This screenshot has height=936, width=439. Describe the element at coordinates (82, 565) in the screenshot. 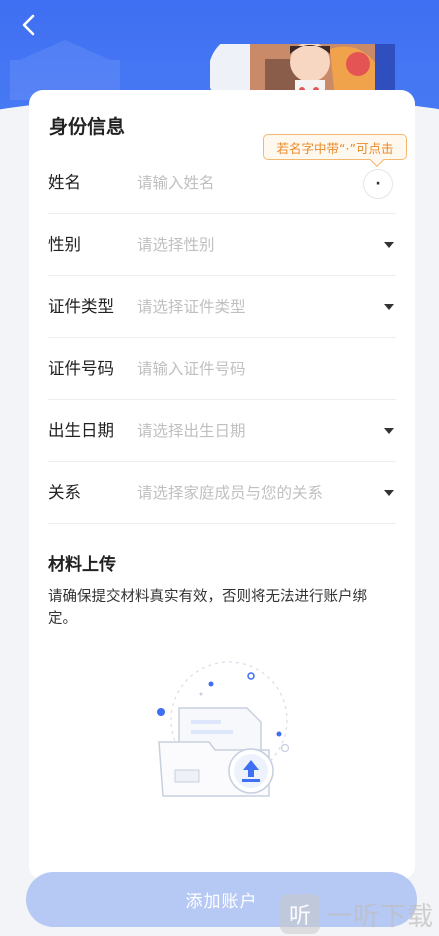

I see `upload-section-title: 材料上传` at that location.